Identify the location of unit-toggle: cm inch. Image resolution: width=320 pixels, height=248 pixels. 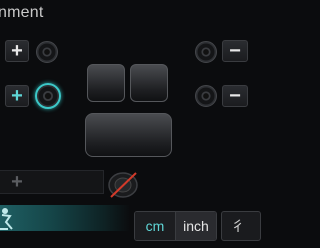
(175, 226).